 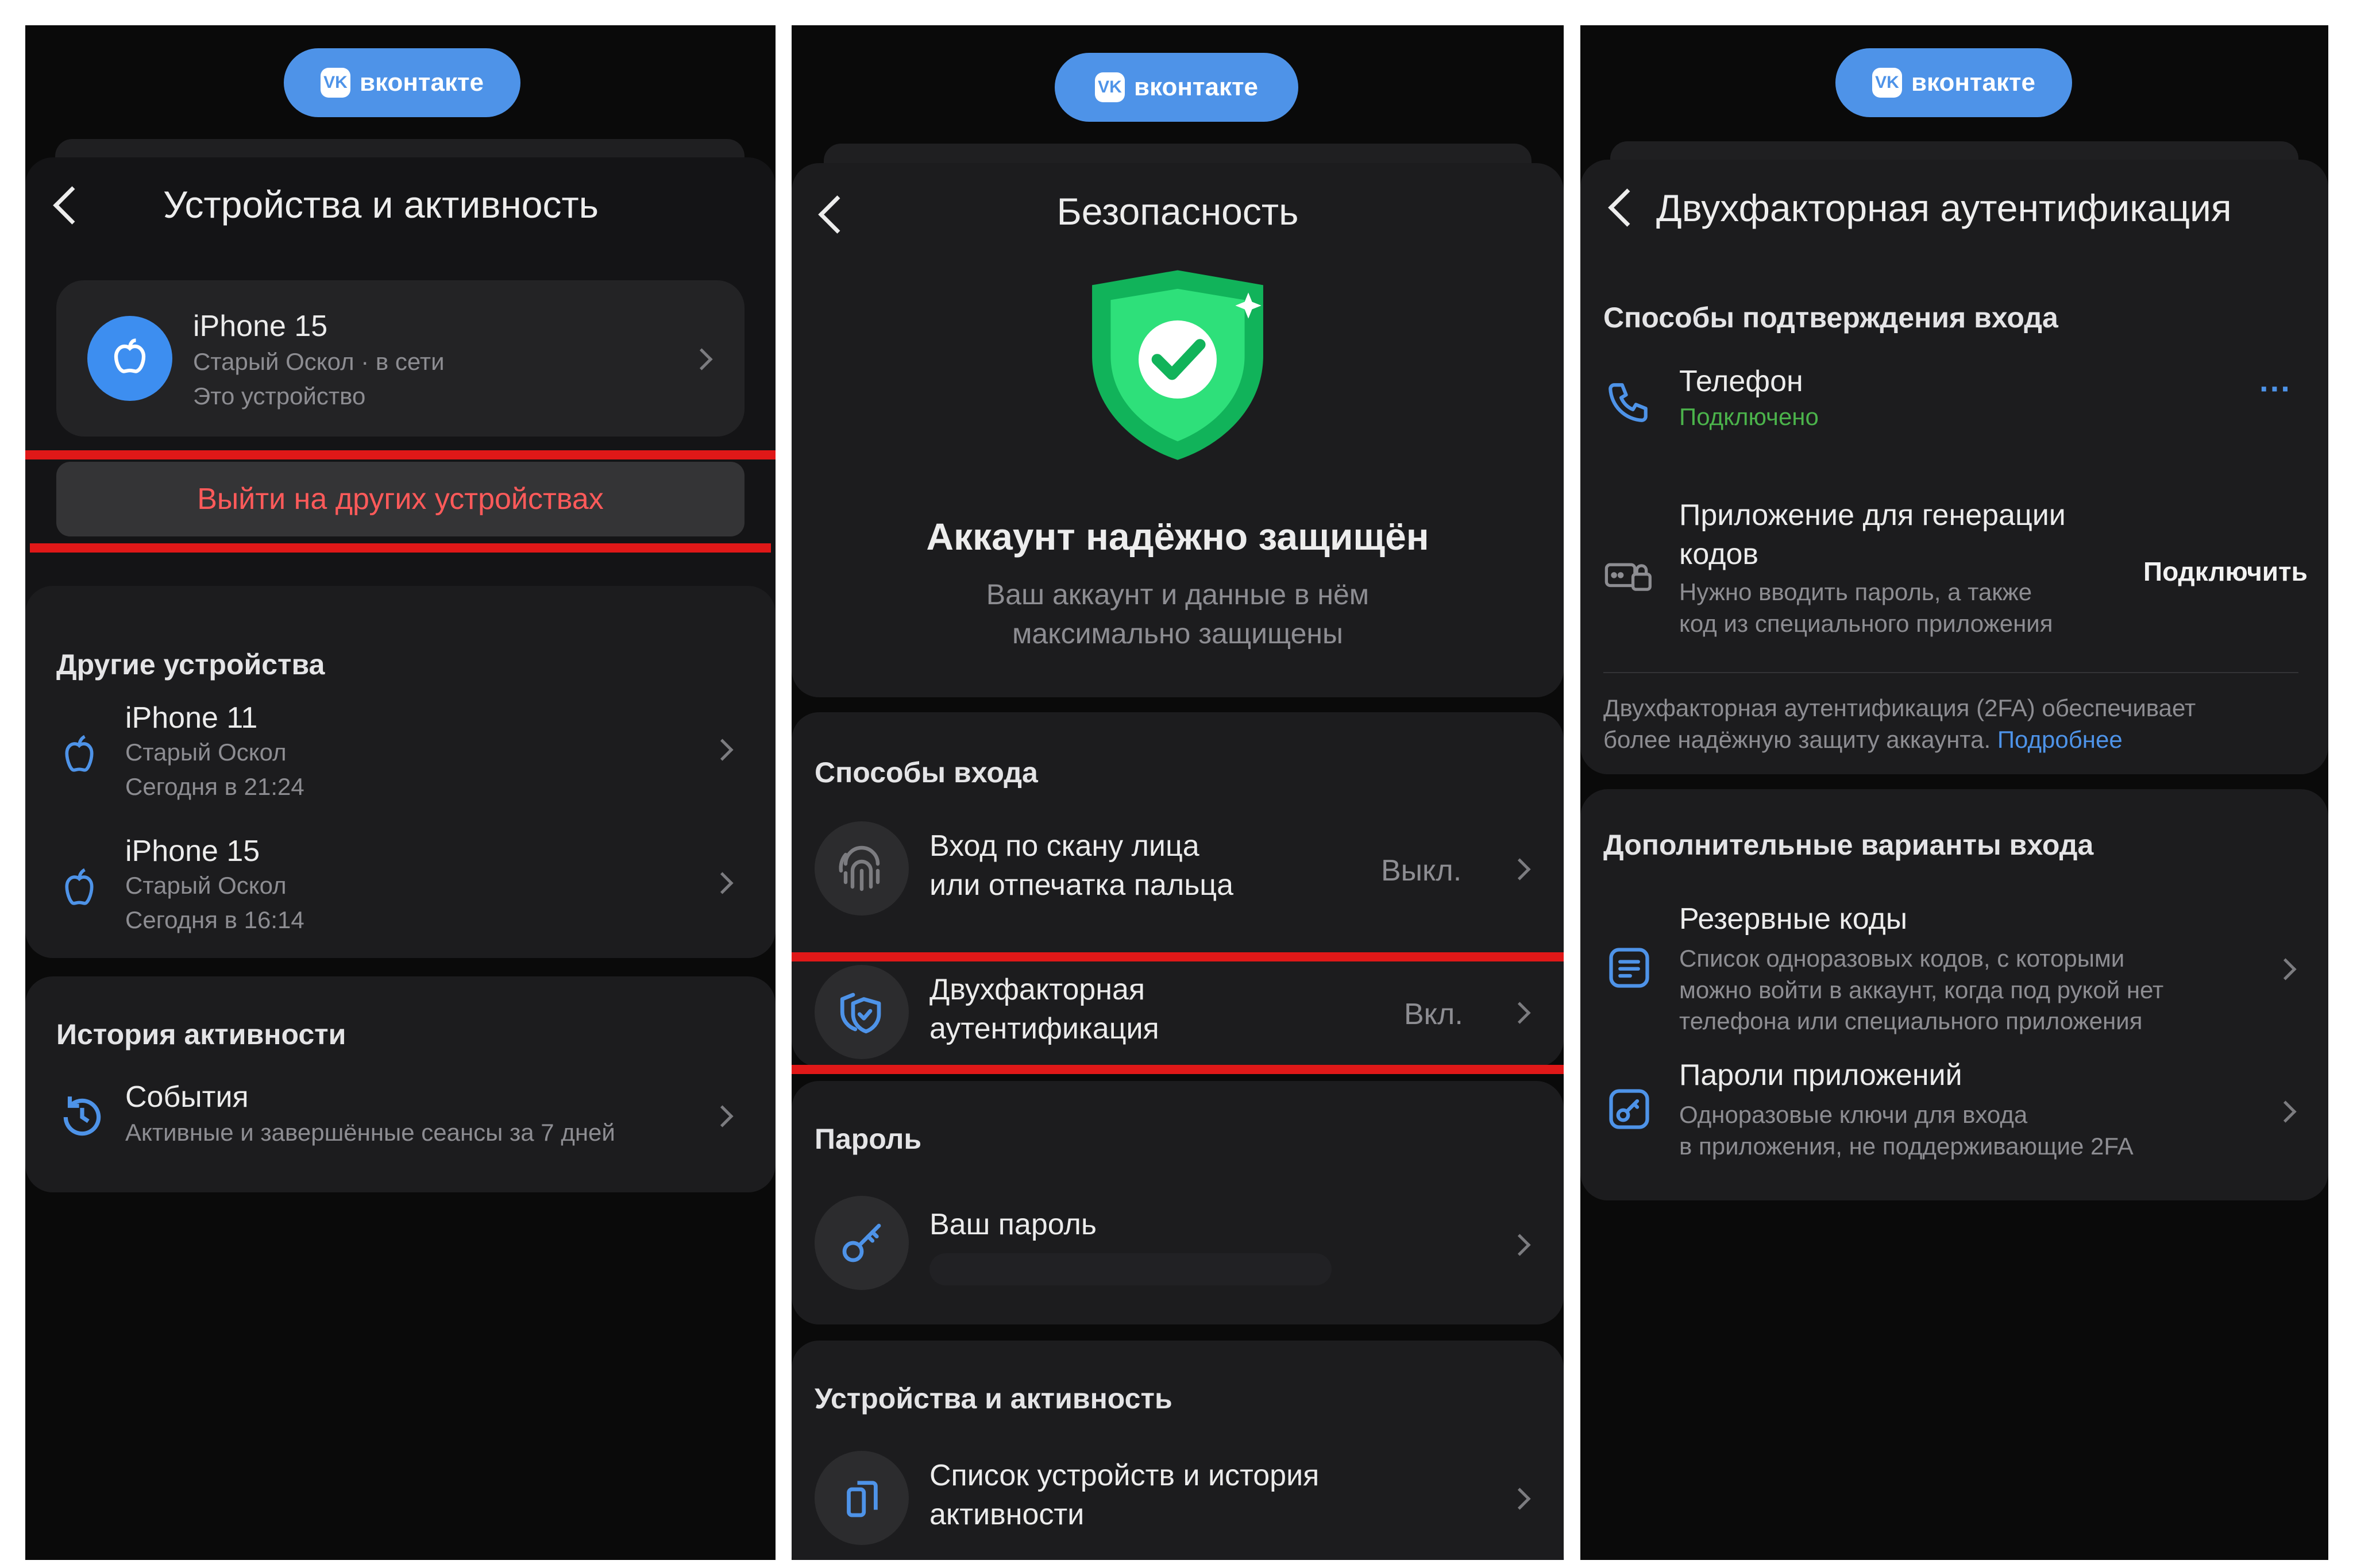 I want to click on shield-check-illustration, so click(x=1178, y=364).